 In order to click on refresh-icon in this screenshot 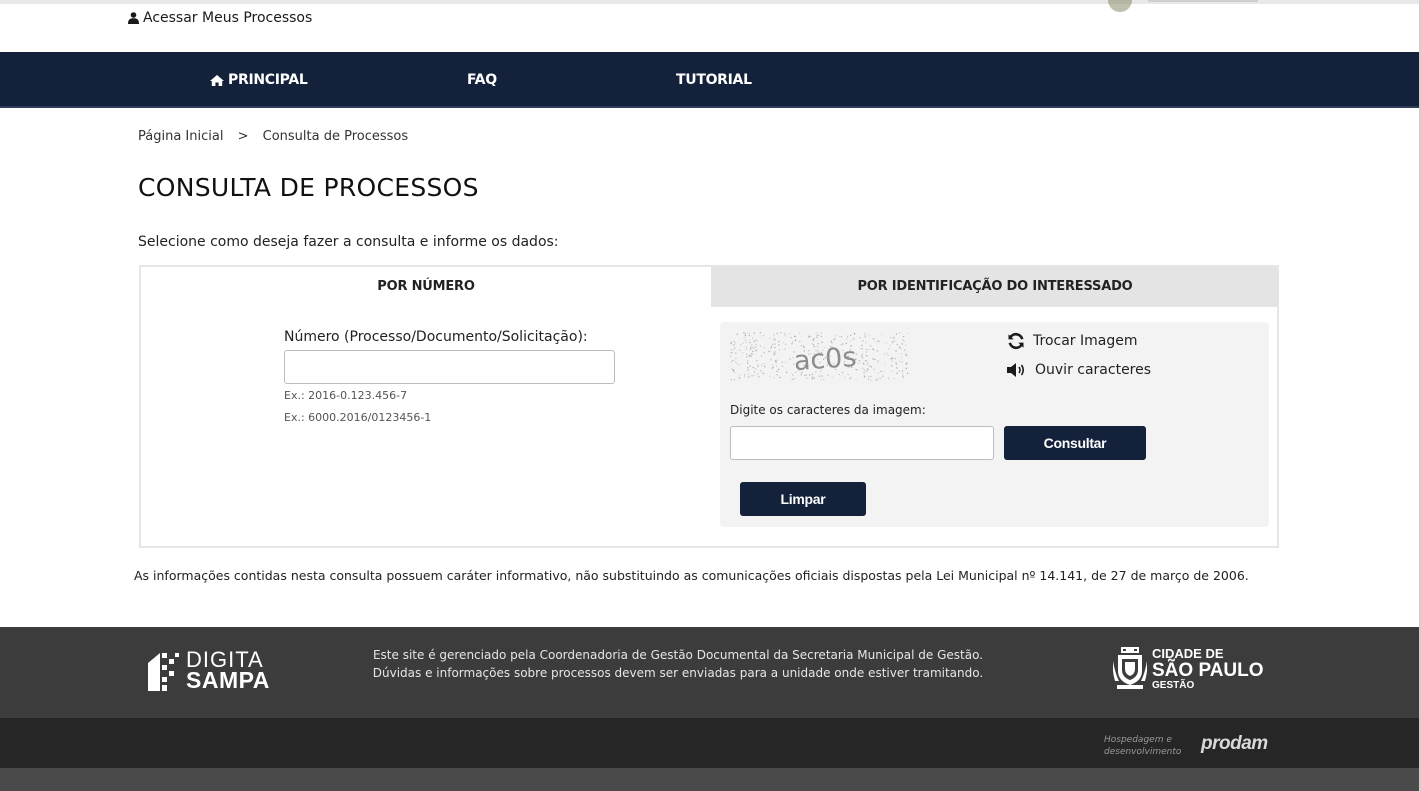, I will do `click(1016, 341)`.